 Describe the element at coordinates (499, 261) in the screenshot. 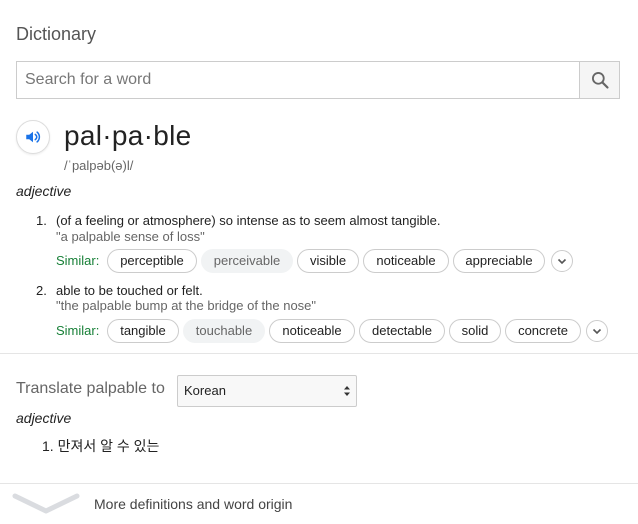

I see `synonym-chip: appreciable` at that location.